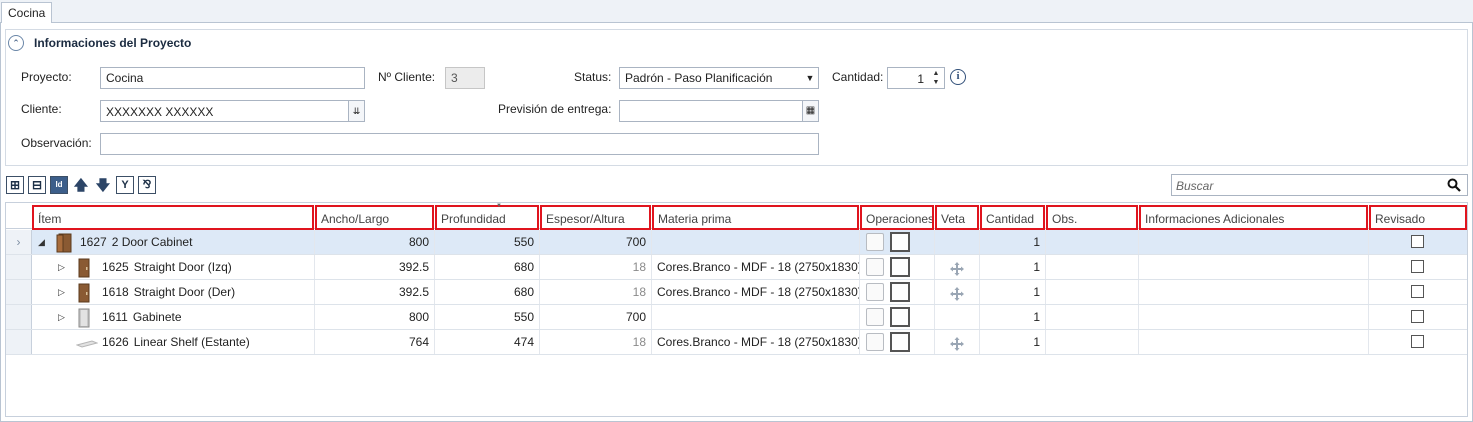 This screenshot has height=422, width=1473. What do you see at coordinates (27, 12) in the screenshot?
I see `tab-cocina: Cocina` at bounding box center [27, 12].